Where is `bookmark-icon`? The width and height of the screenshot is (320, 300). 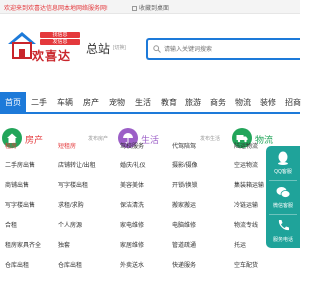 bookmark-icon is located at coordinates (134, 8).